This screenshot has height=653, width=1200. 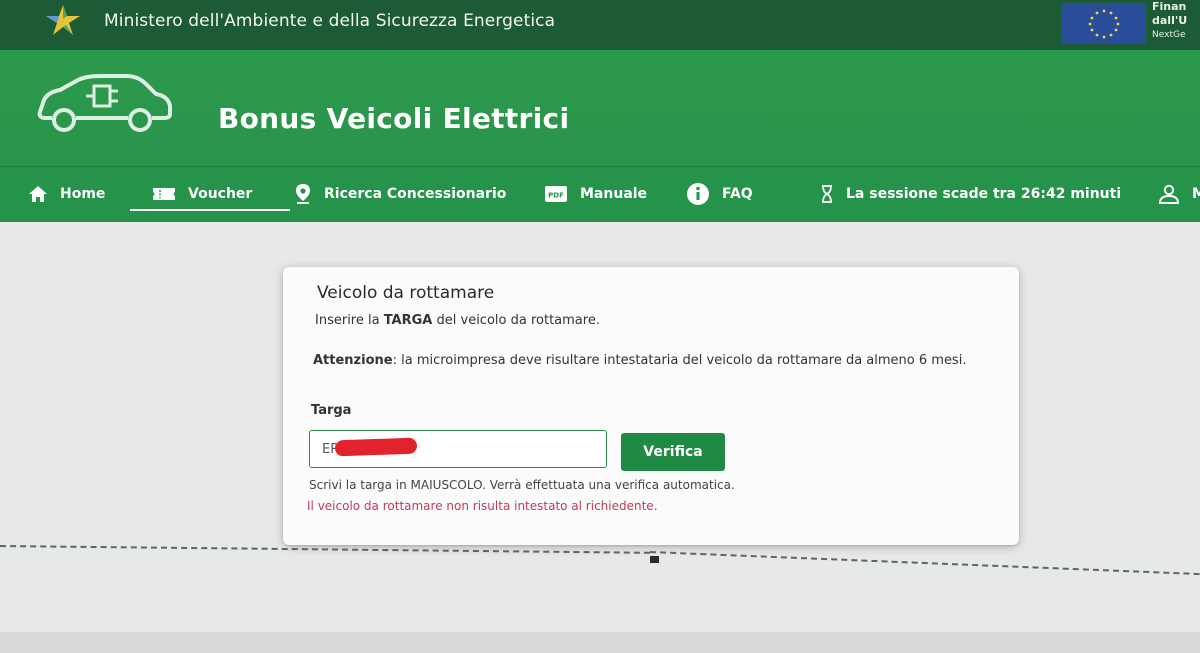 I want to click on nav-faq: FAQ, so click(x=719, y=194).